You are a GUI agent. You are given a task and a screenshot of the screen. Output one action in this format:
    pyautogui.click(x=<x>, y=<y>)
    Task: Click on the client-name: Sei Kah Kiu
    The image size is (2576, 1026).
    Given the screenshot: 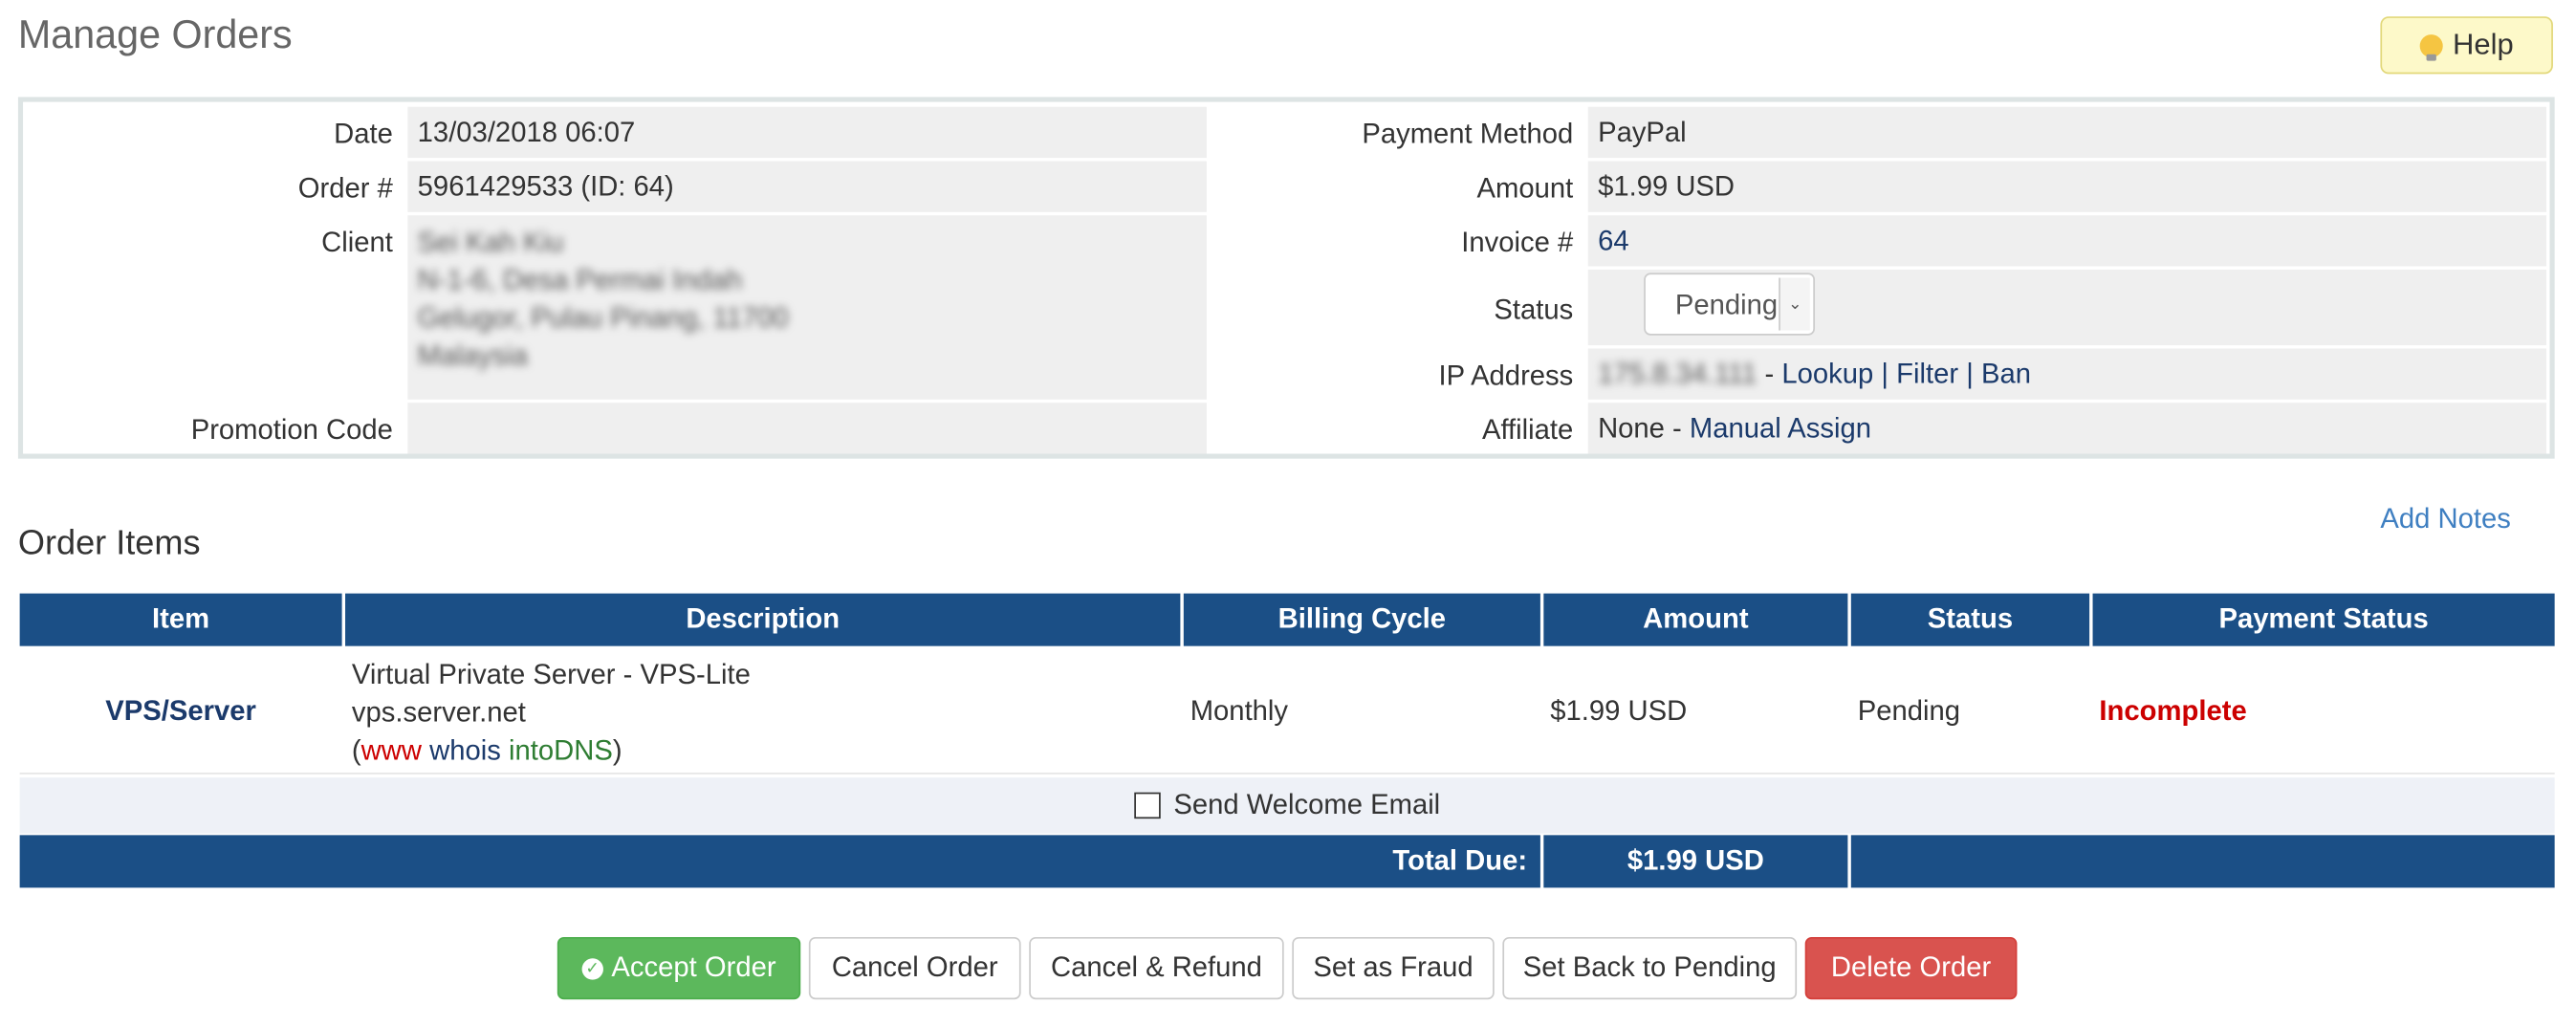 What is the action you would take?
    pyautogui.click(x=812, y=243)
    